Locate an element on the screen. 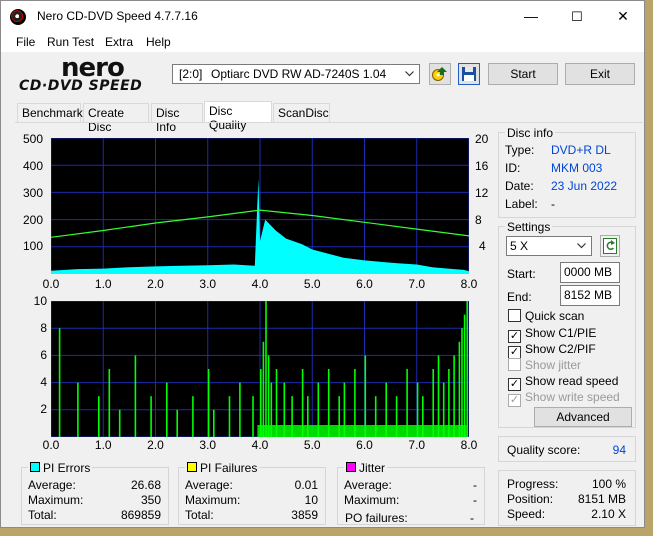 This screenshot has width=653, height=536. x-tick-label: 4.0 is located at coordinates (260, 445).